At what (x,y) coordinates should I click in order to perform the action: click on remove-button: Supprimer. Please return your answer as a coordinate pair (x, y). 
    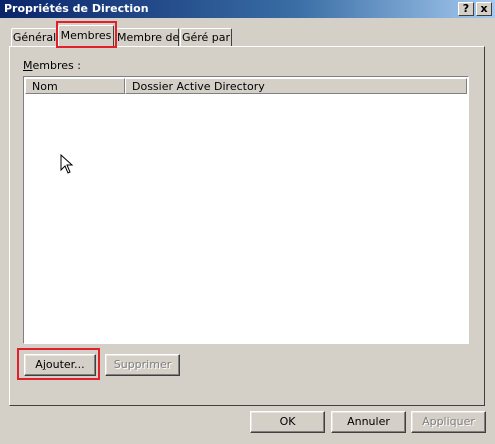
    Looking at the image, I should click on (142, 365).